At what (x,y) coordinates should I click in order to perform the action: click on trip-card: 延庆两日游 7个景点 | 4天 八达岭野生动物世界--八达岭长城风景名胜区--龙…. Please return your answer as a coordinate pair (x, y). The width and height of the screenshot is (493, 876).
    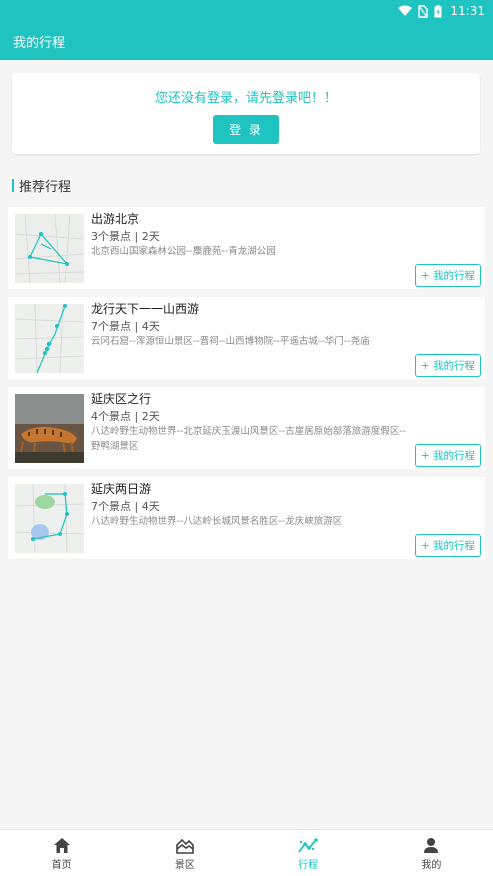
    Looking at the image, I should click on (246, 518).